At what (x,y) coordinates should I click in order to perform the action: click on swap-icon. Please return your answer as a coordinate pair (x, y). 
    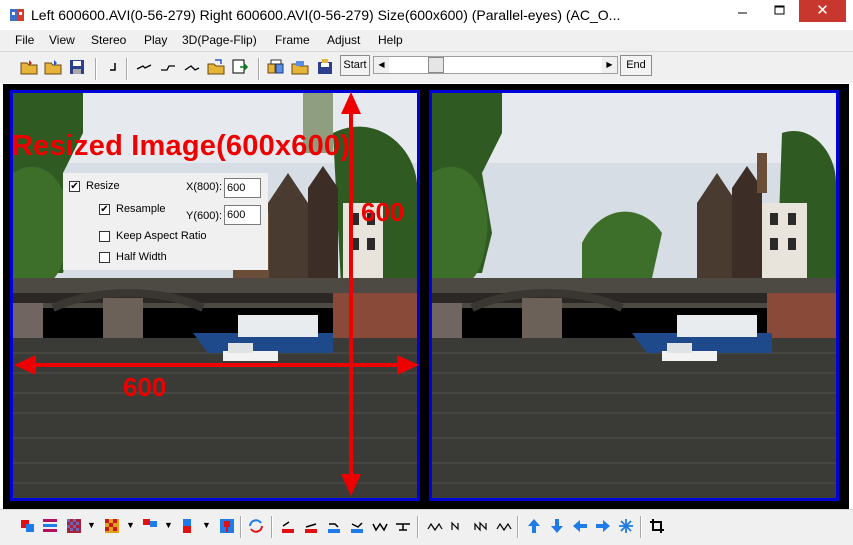
    Looking at the image, I should click on (256, 526).